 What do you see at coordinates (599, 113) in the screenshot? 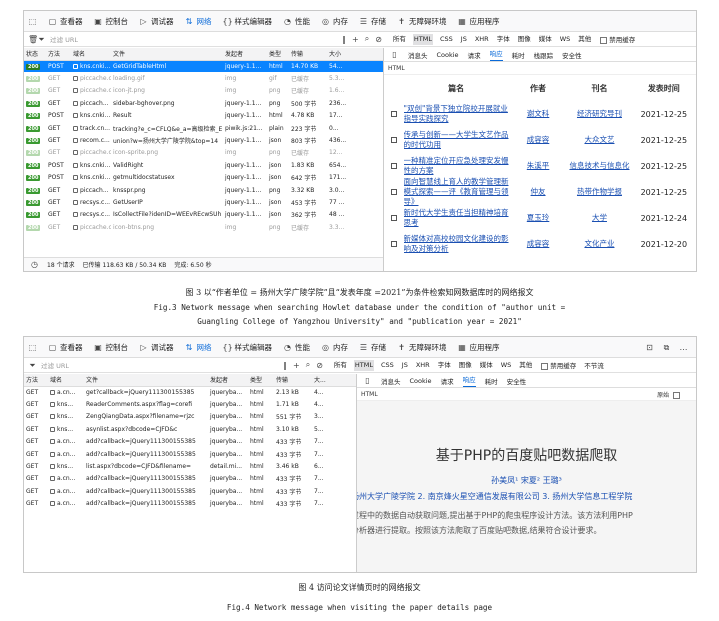
I see `journal-link: 经济研究导刊` at bounding box center [599, 113].